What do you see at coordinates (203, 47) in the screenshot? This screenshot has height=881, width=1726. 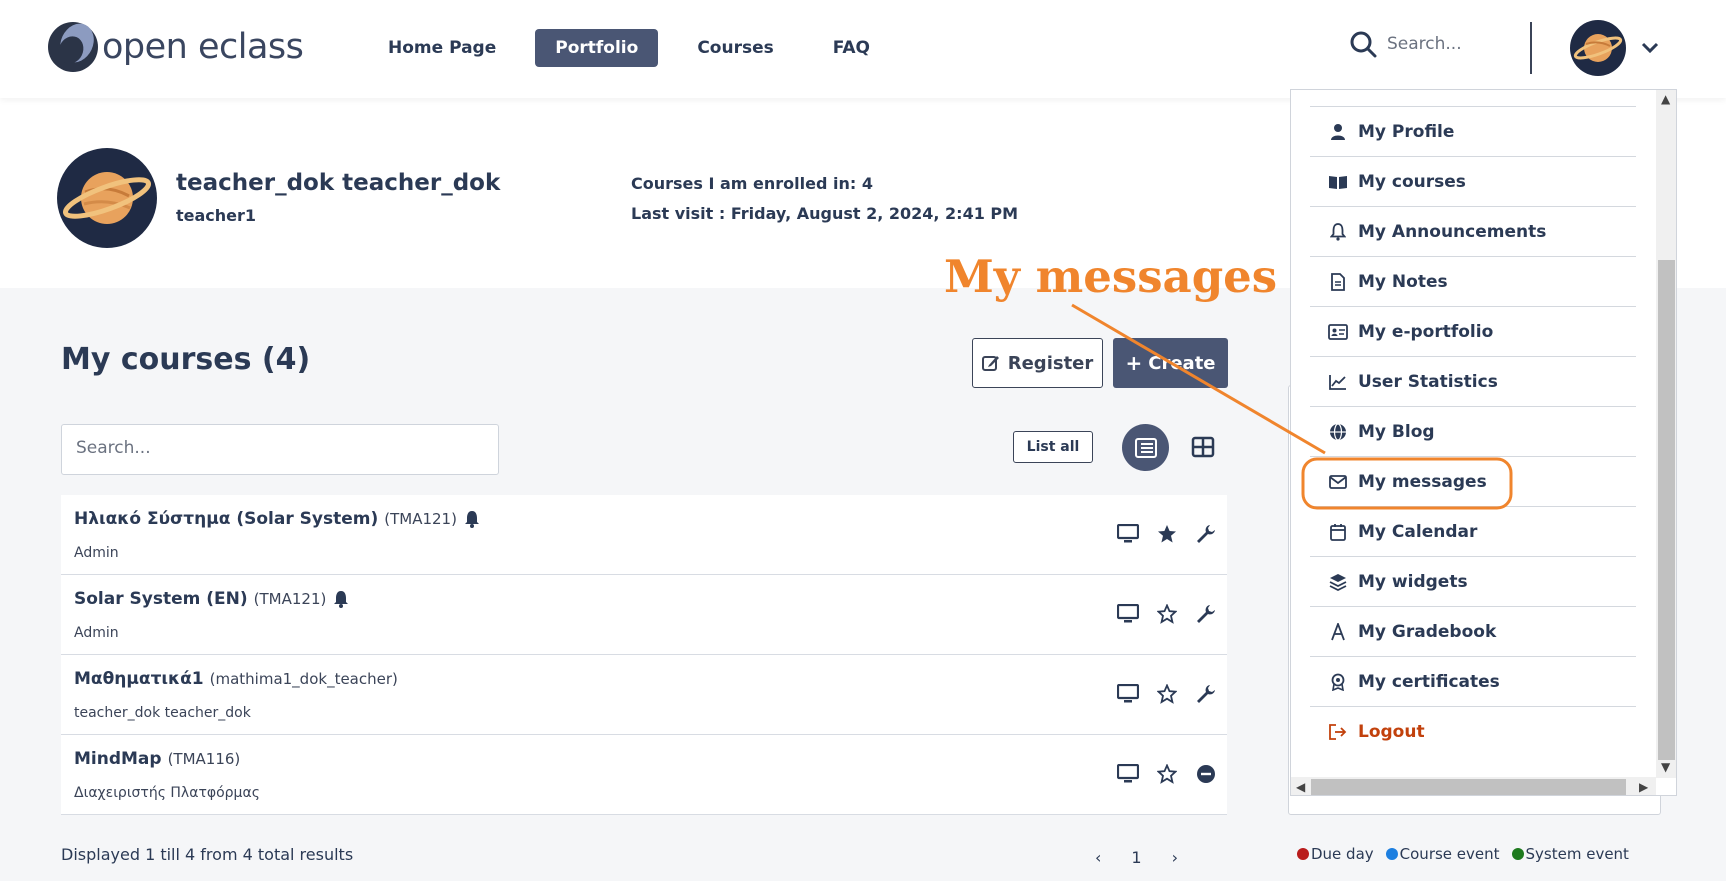 I see `logo-text: open eclass` at bounding box center [203, 47].